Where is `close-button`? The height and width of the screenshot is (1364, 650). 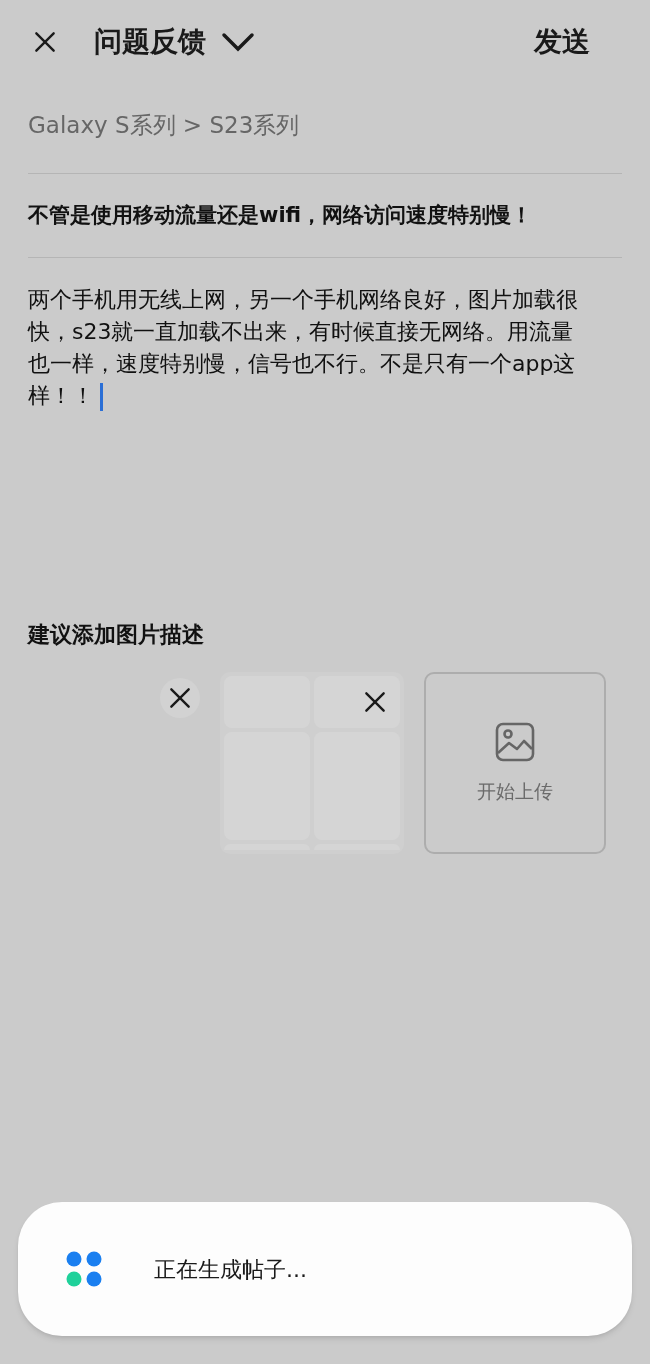
close-button is located at coordinates (45, 42).